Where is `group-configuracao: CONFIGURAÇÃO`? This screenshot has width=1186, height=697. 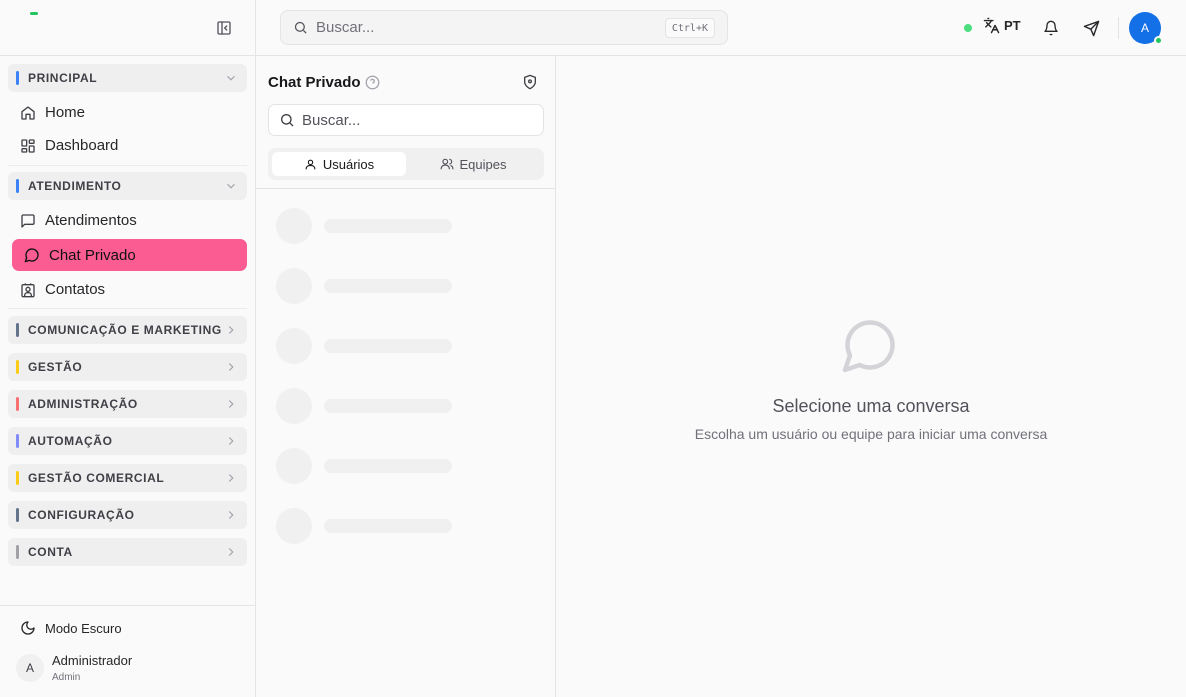
group-configuracao: CONFIGURAÇÃO is located at coordinates (127, 515).